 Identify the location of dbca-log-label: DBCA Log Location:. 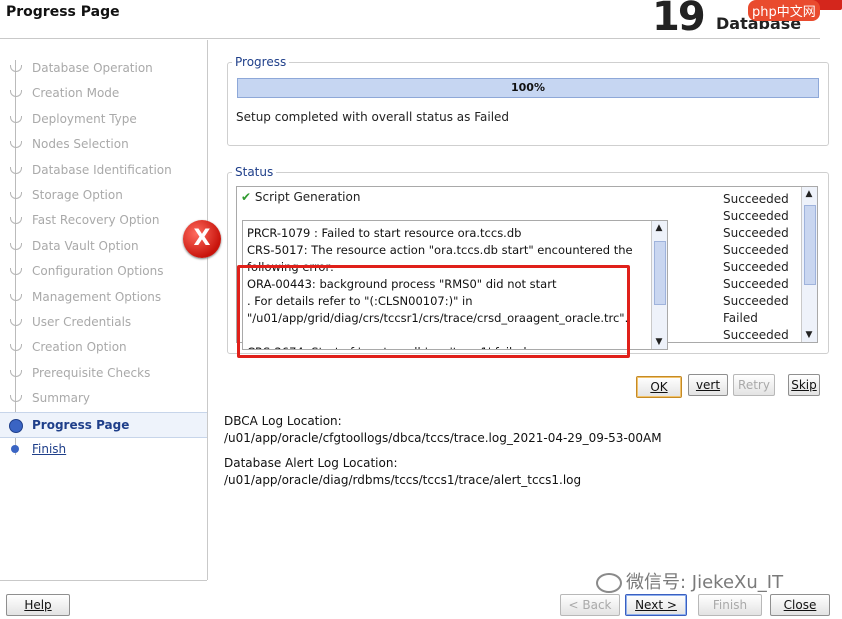
(283, 421).